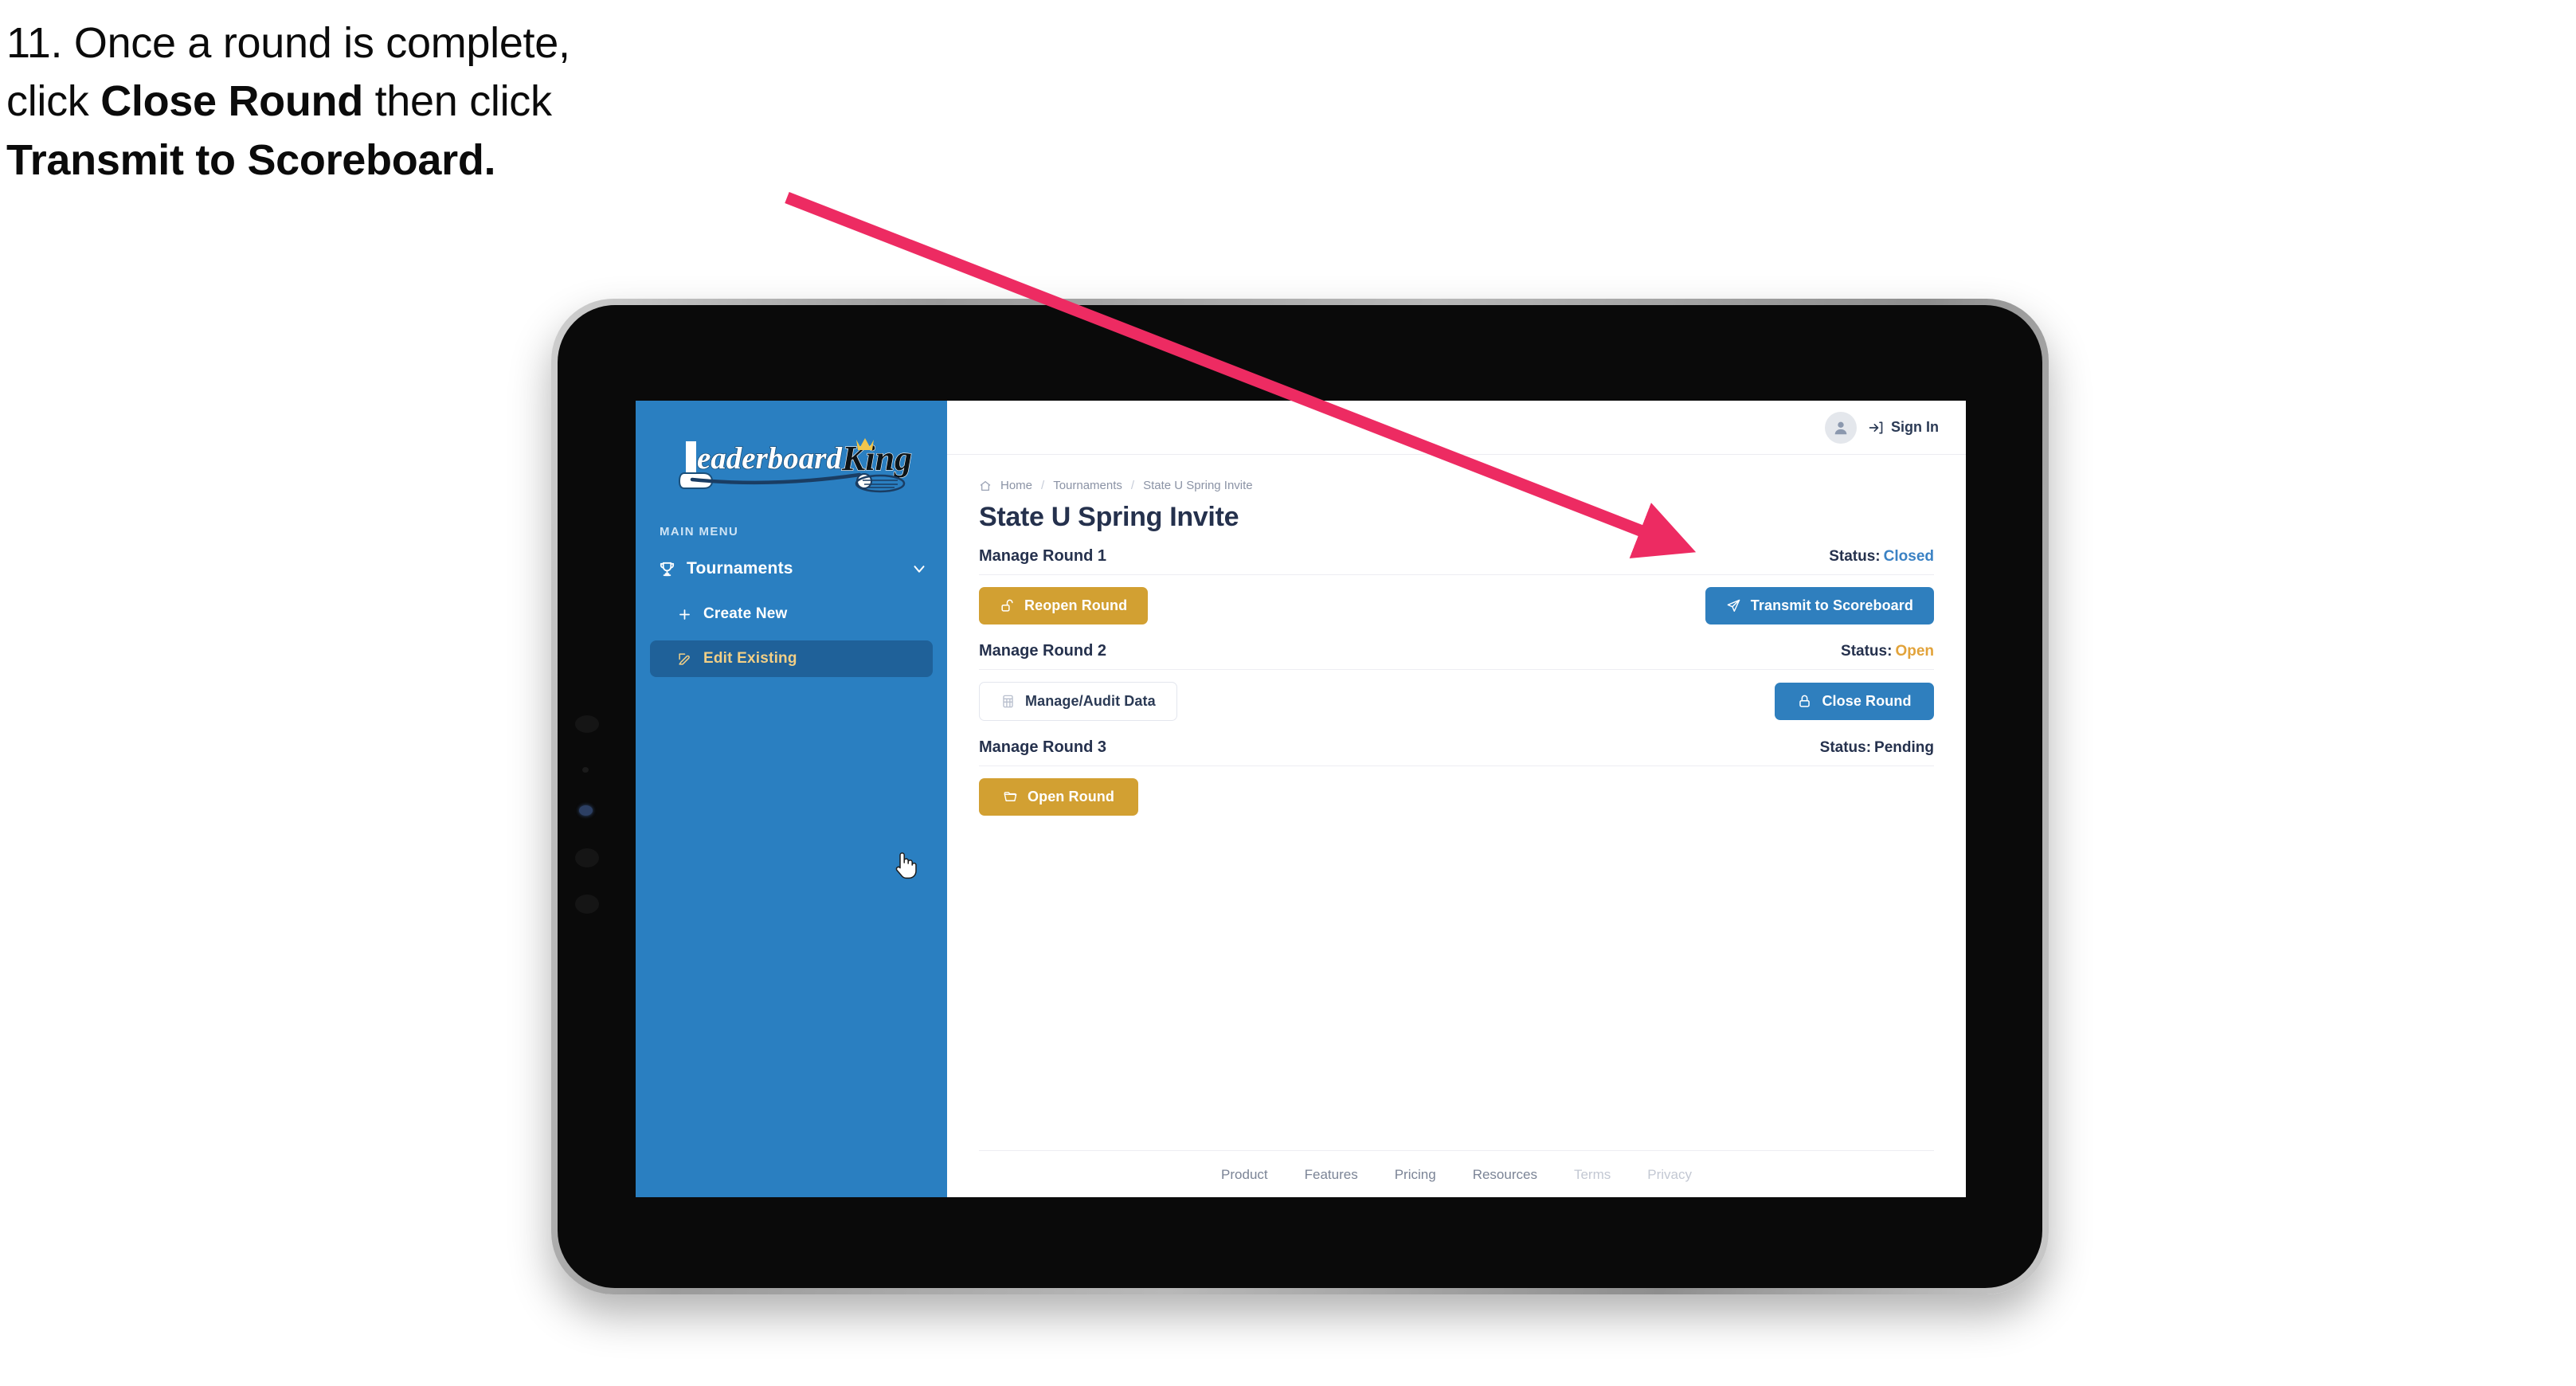 The height and width of the screenshot is (1386, 2576). Describe the element at coordinates (1669, 1175) in the screenshot. I see `footer-link-privacy: Privacy` at that location.